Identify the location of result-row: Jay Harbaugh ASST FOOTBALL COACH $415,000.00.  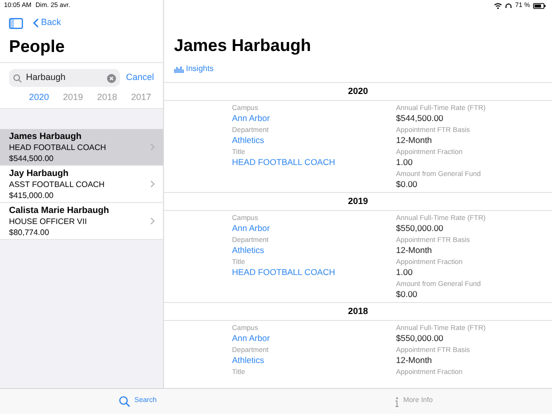
(81, 184).